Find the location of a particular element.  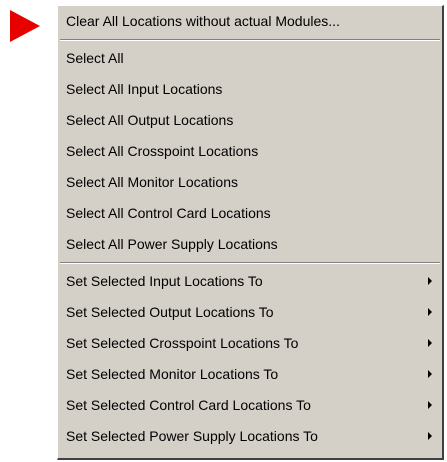

submenu-set-control-card: Set Selected Control Card Locations To is located at coordinates (250, 405).